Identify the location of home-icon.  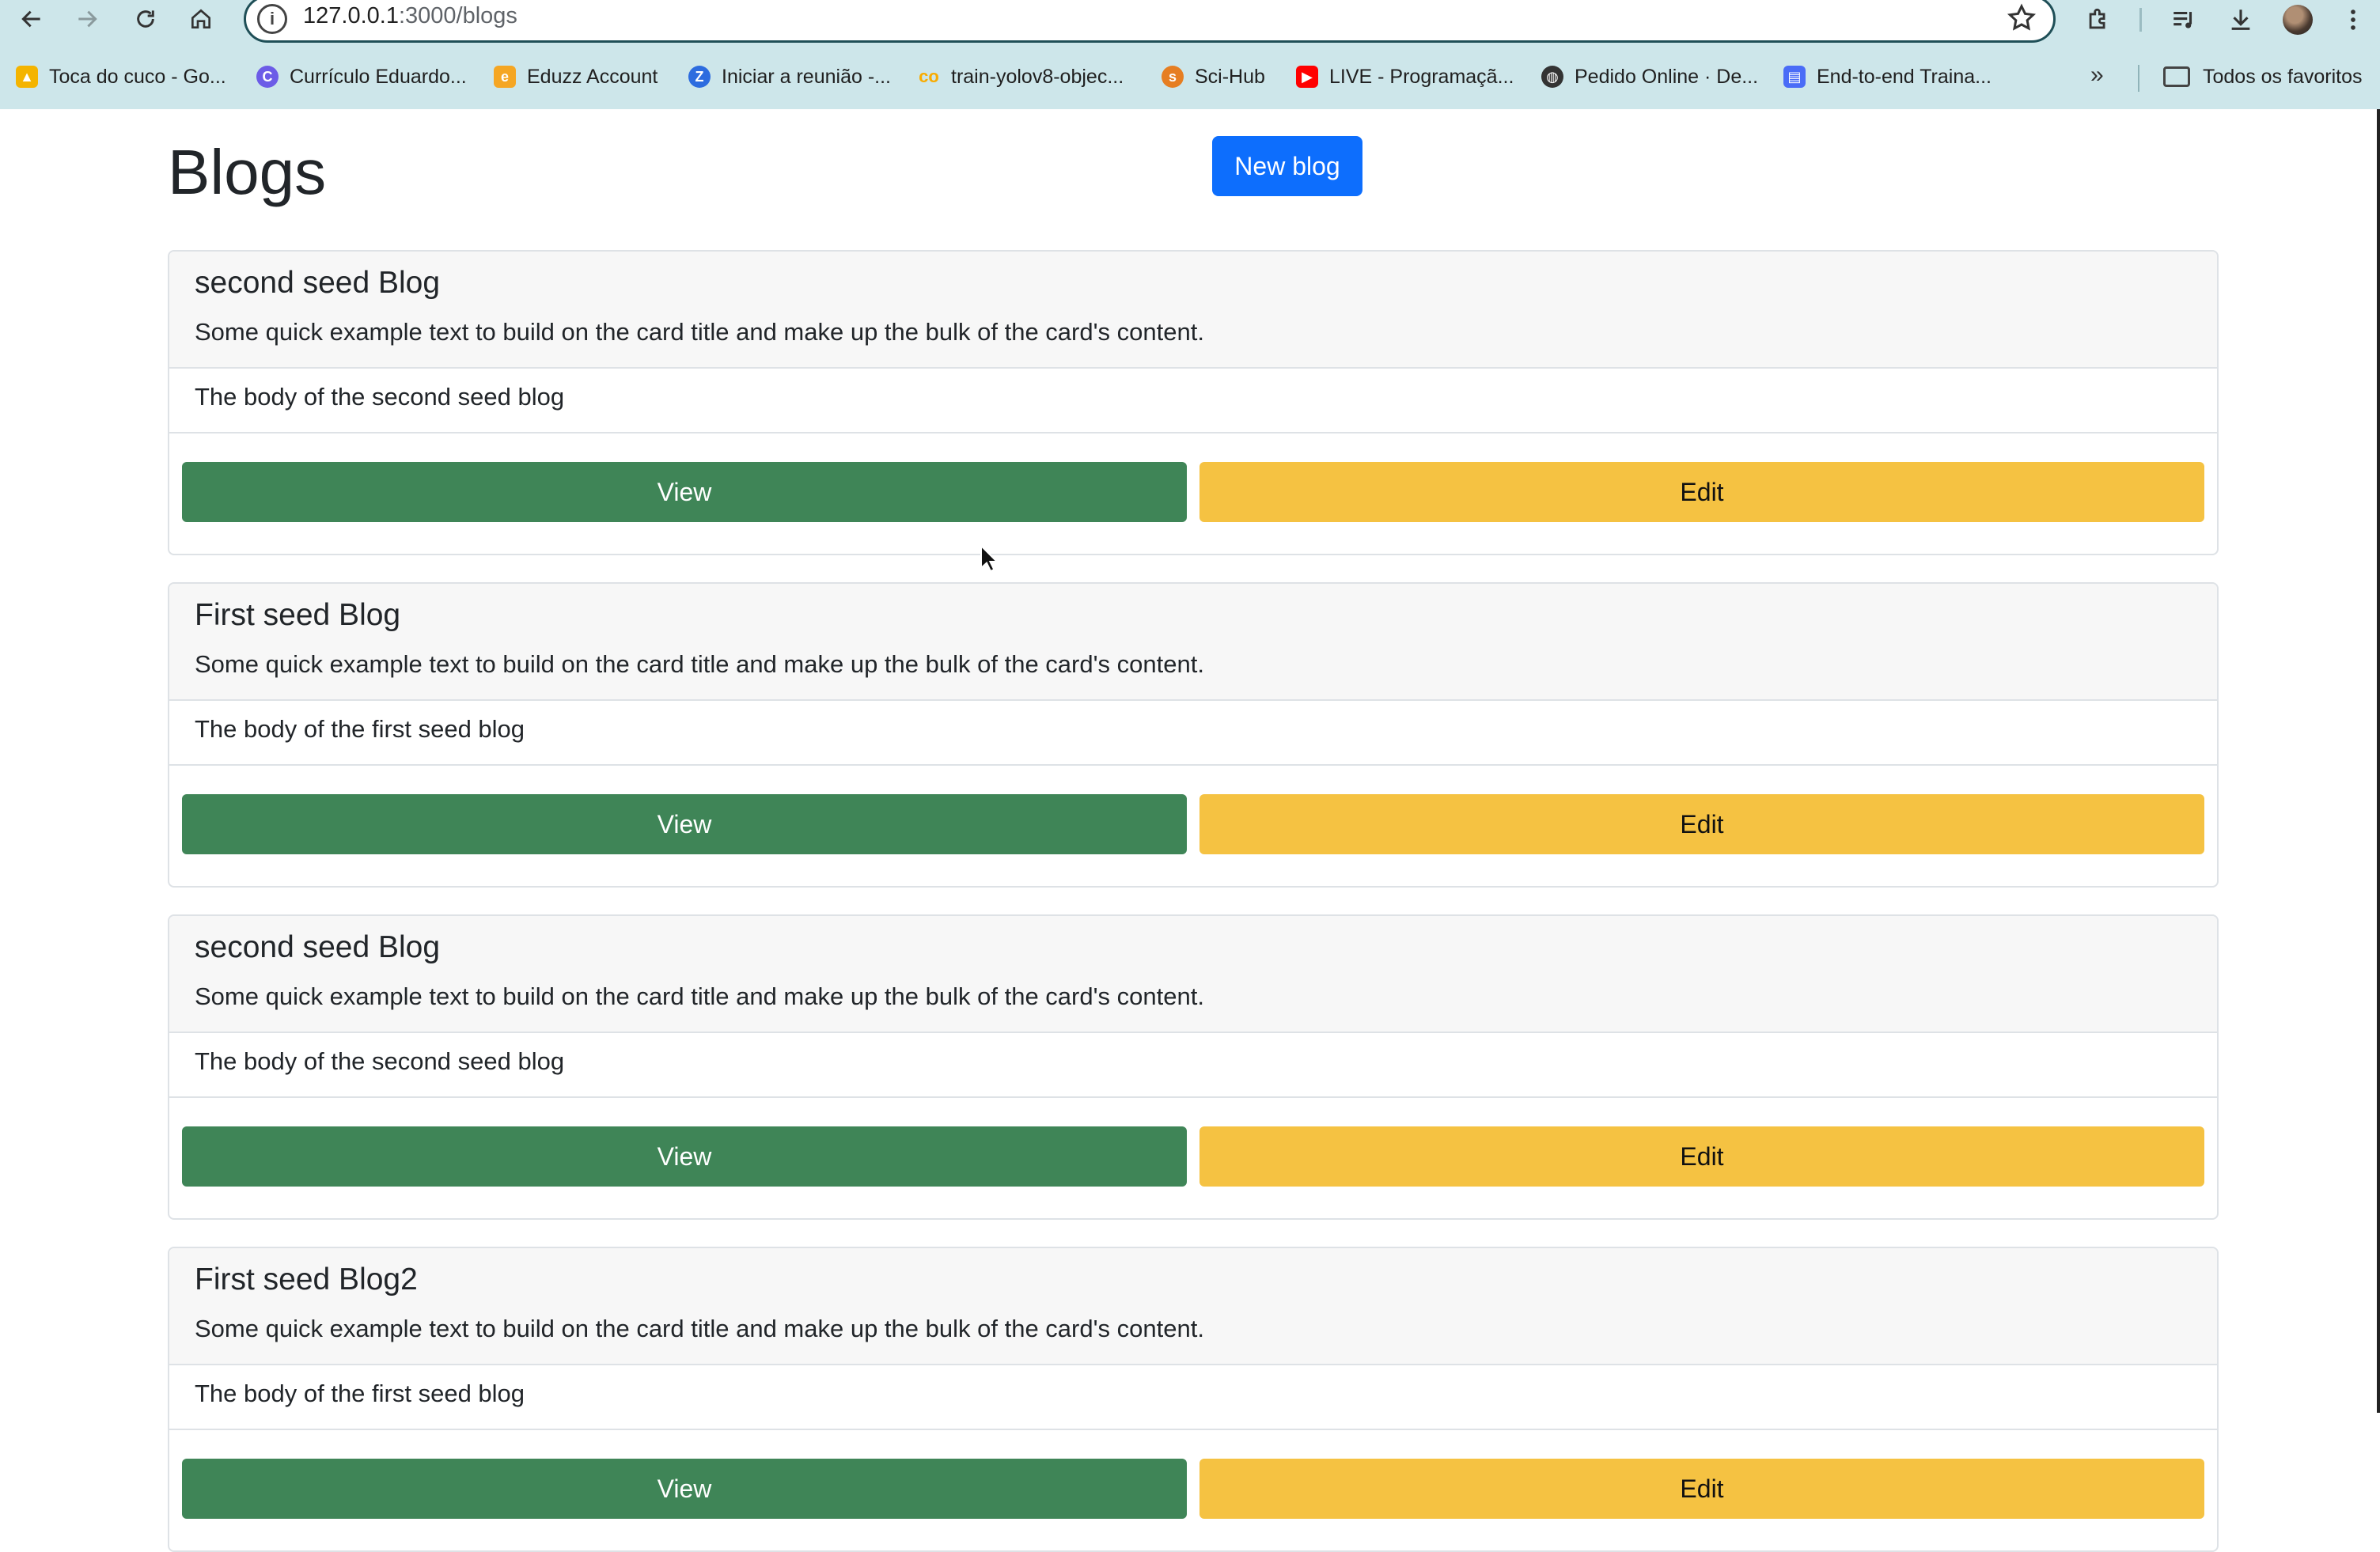
(200, 18).